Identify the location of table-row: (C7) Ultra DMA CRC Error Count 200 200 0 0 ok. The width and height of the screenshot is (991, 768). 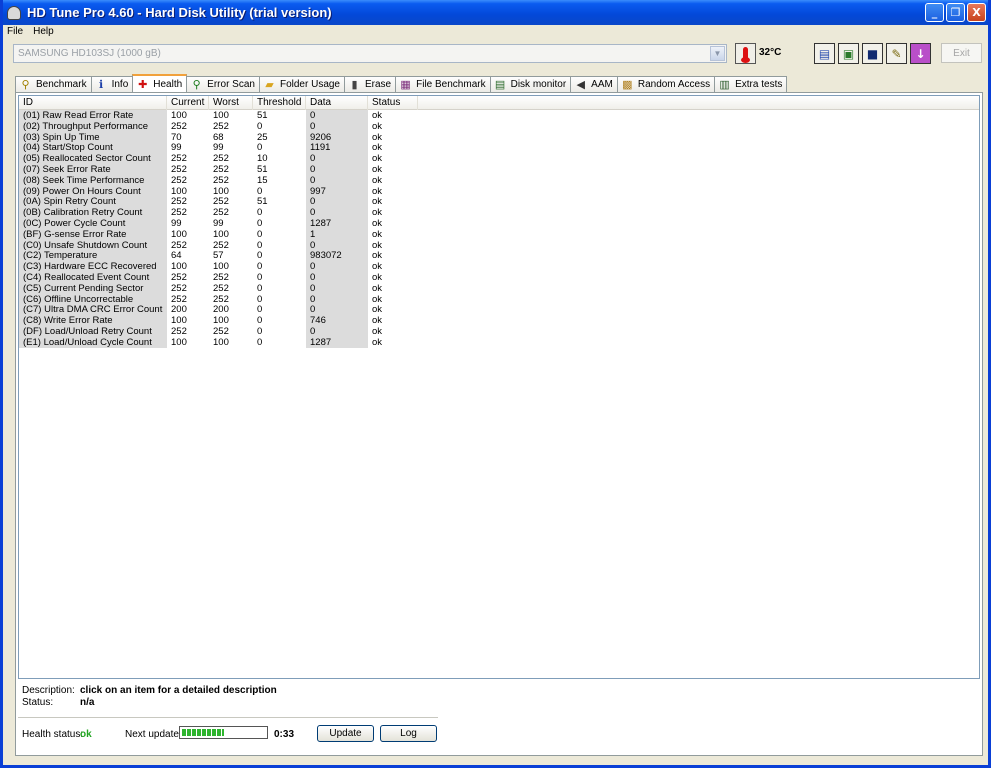
(499, 310).